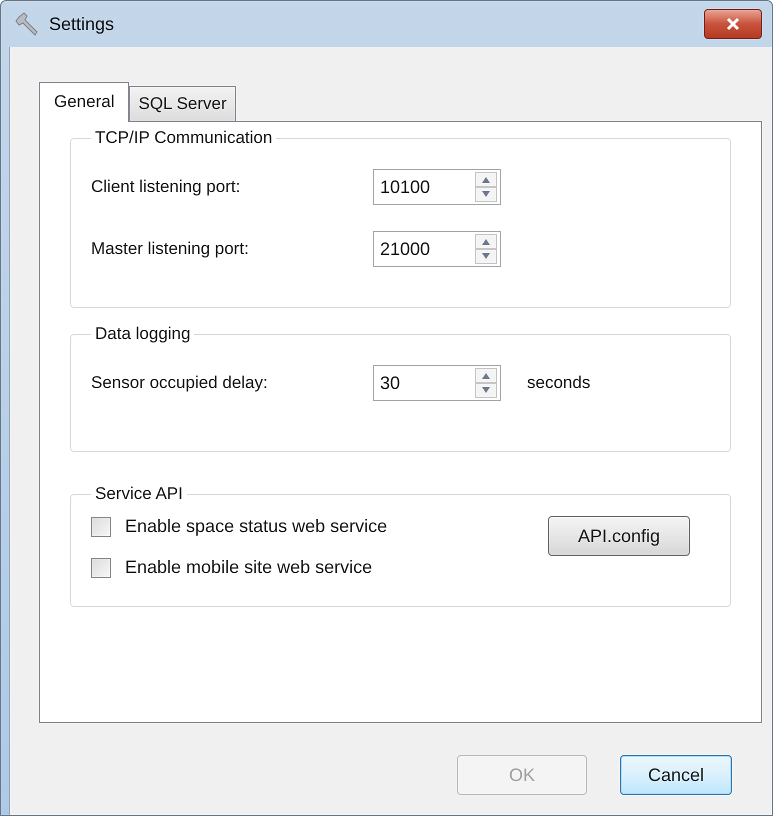  Describe the element at coordinates (558, 383) in the screenshot. I see `unit-label: seconds` at that location.